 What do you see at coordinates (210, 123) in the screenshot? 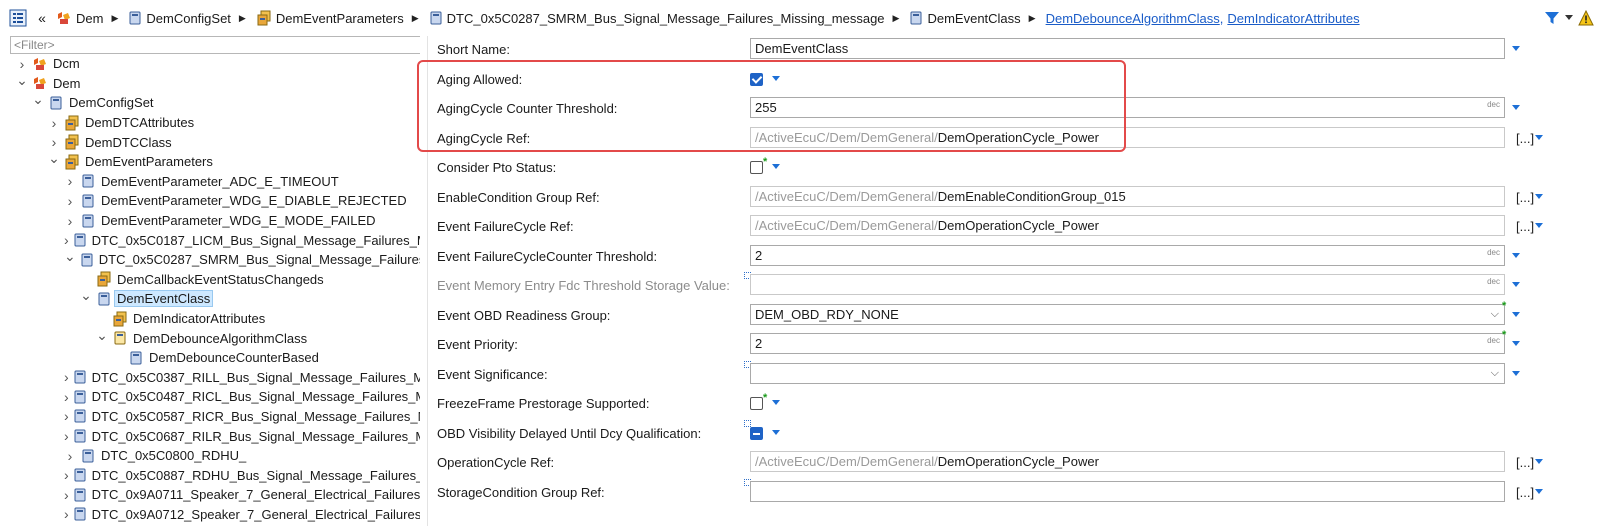
I see `tree-node: › DemDTCAttributes` at bounding box center [210, 123].